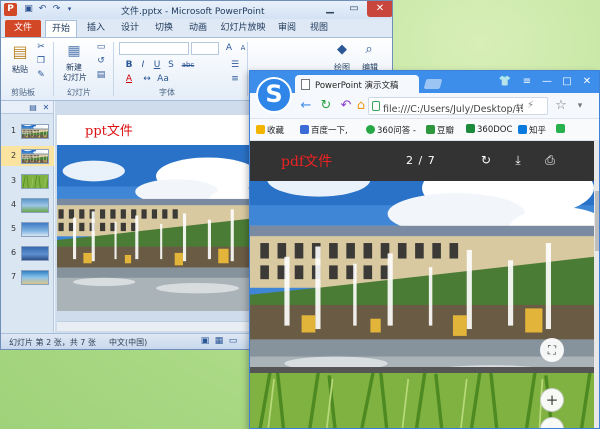 The width and height of the screenshot is (600, 429). What do you see at coordinates (597, 221) in the screenshot?
I see `scrollbar-thumb` at bounding box center [597, 221].